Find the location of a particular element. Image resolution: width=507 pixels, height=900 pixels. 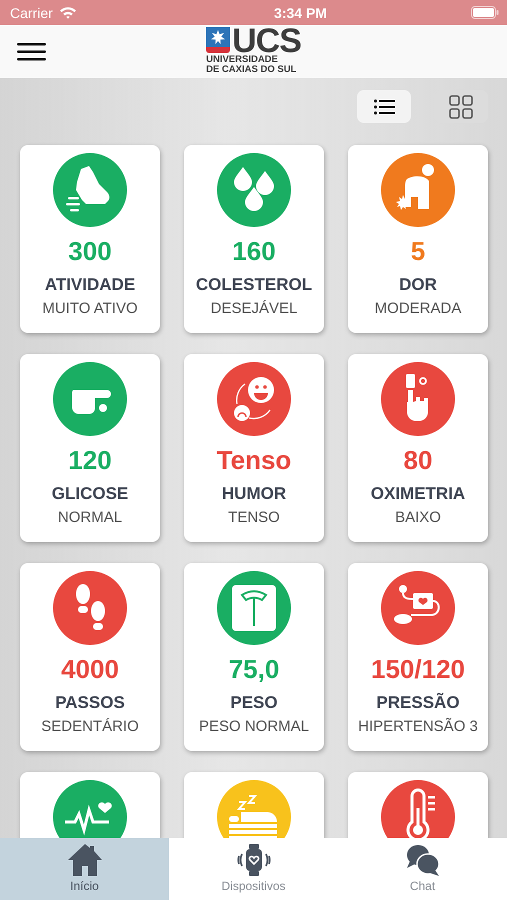

metric-status: MODERADA is located at coordinates (418, 309).